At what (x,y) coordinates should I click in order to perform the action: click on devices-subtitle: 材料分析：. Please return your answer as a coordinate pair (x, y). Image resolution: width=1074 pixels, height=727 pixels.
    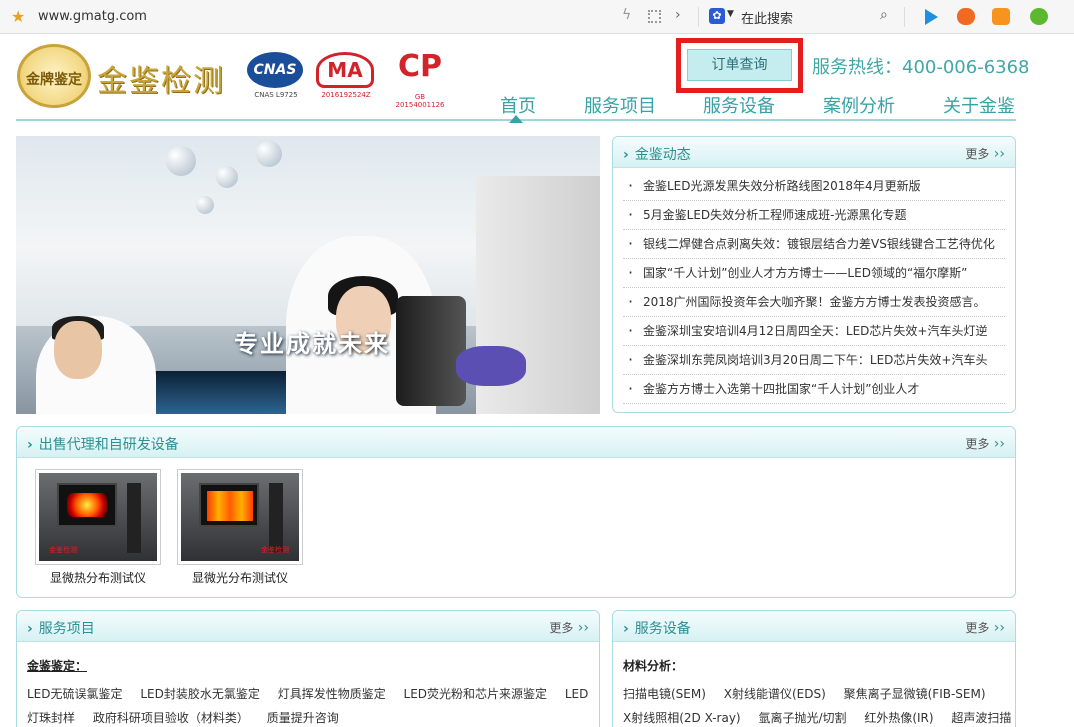
    Looking at the image, I should click on (653, 666).